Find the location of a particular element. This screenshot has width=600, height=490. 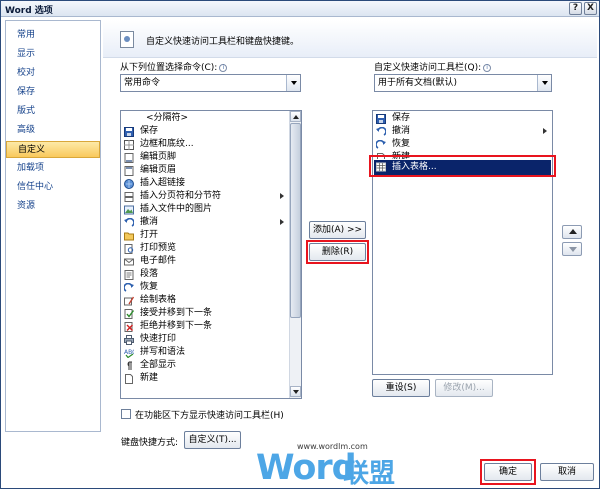

sidebar-item-addins: 加载项 is located at coordinates (53, 168).